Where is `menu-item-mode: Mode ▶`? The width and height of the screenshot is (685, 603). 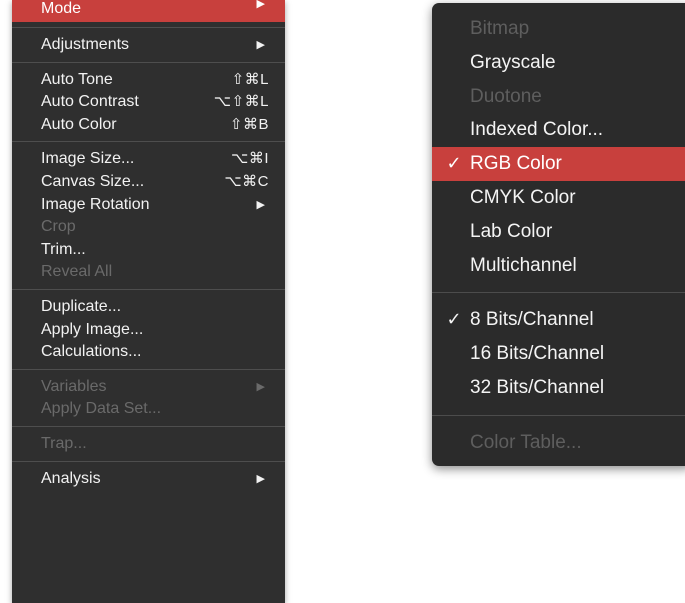
menu-item-mode: Mode ▶ is located at coordinates (148, 11).